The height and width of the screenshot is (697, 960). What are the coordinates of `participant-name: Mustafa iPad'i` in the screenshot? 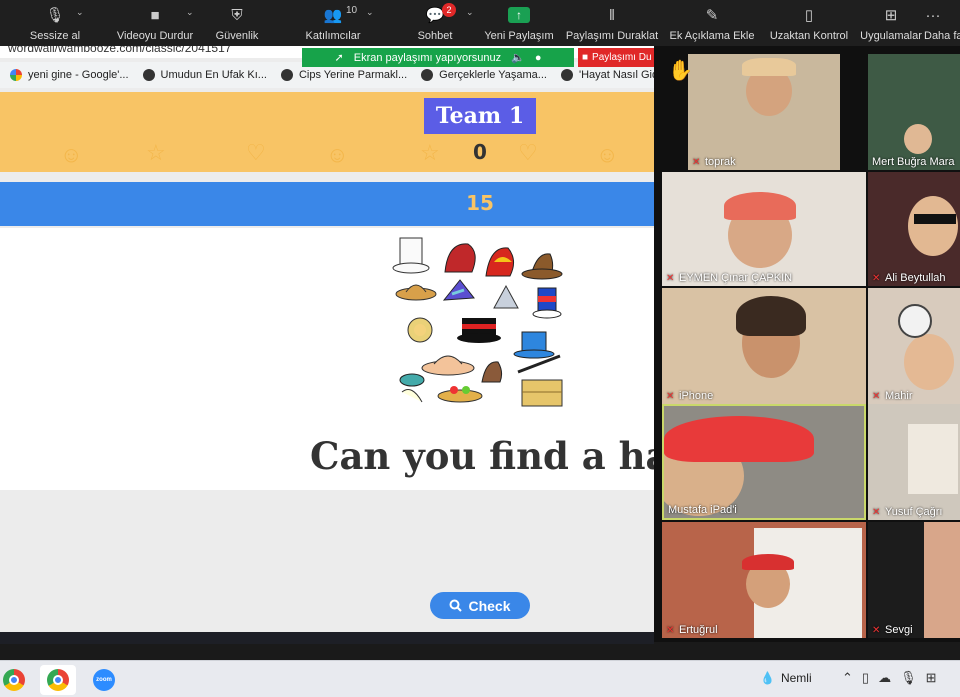 It's located at (702, 510).